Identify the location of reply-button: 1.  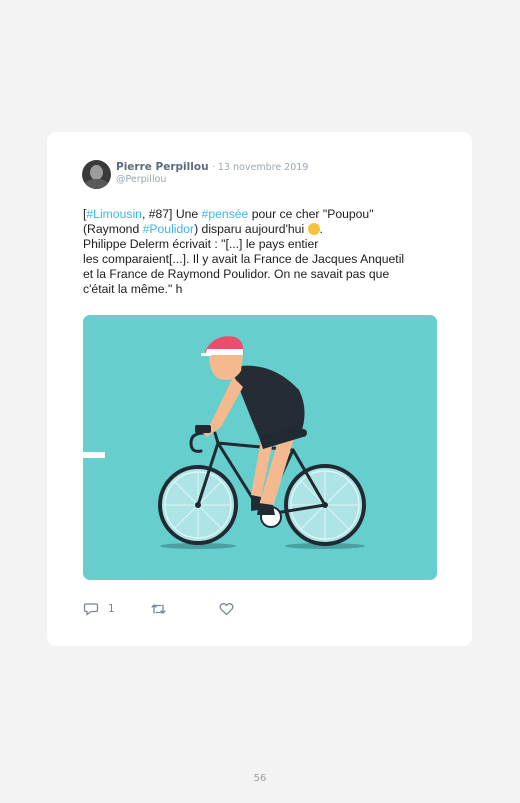
(99, 609).